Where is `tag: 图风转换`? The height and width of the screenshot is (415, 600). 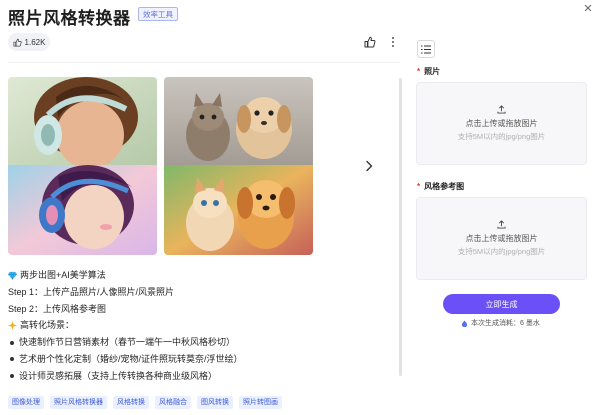
tag: 图风转换 is located at coordinates (215, 402).